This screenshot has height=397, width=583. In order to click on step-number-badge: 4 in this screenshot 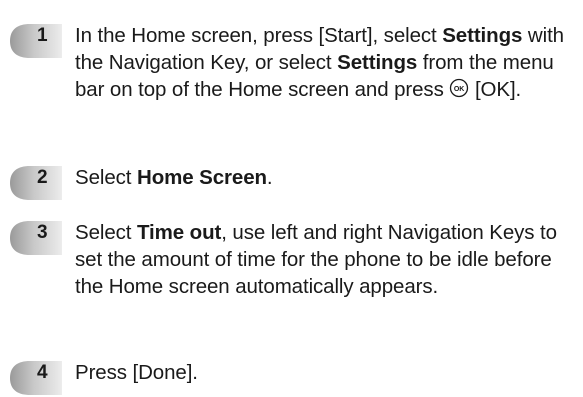, I will do `click(33, 378)`.